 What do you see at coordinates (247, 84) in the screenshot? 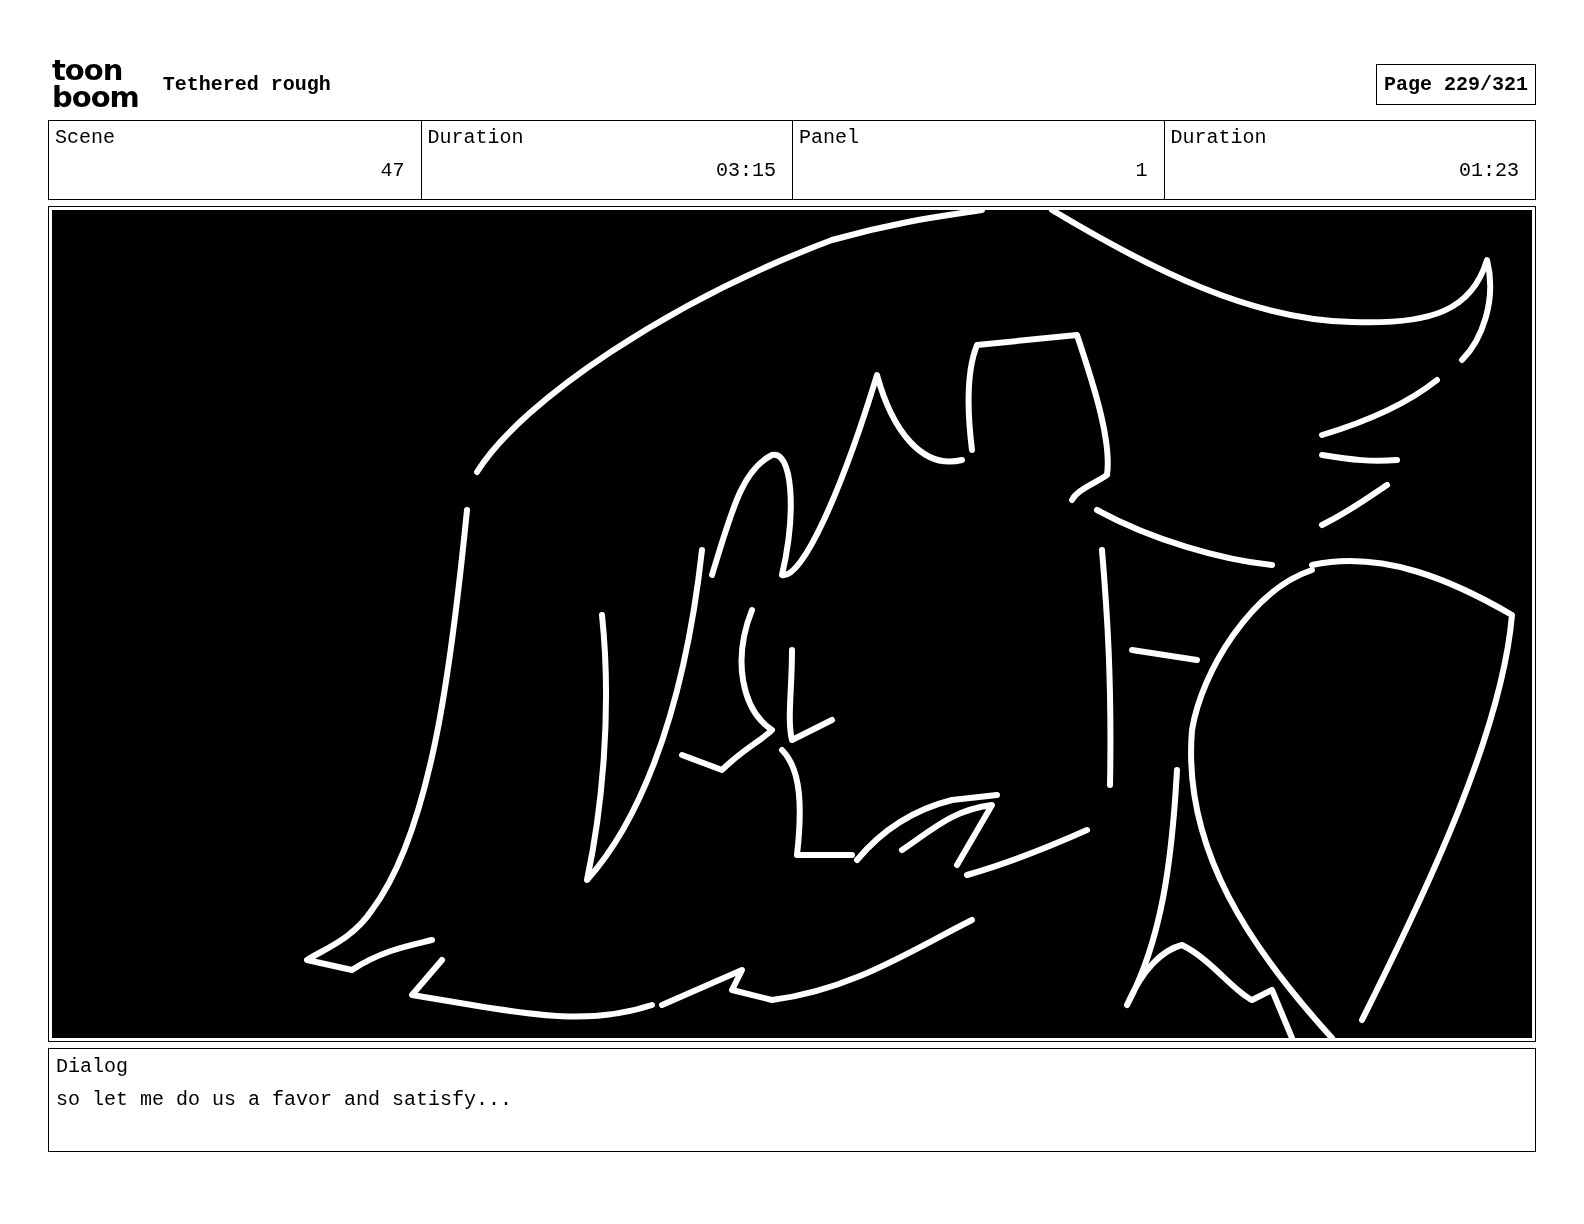
I see `storyboard-title: Tethered rough` at bounding box center [247, 84].